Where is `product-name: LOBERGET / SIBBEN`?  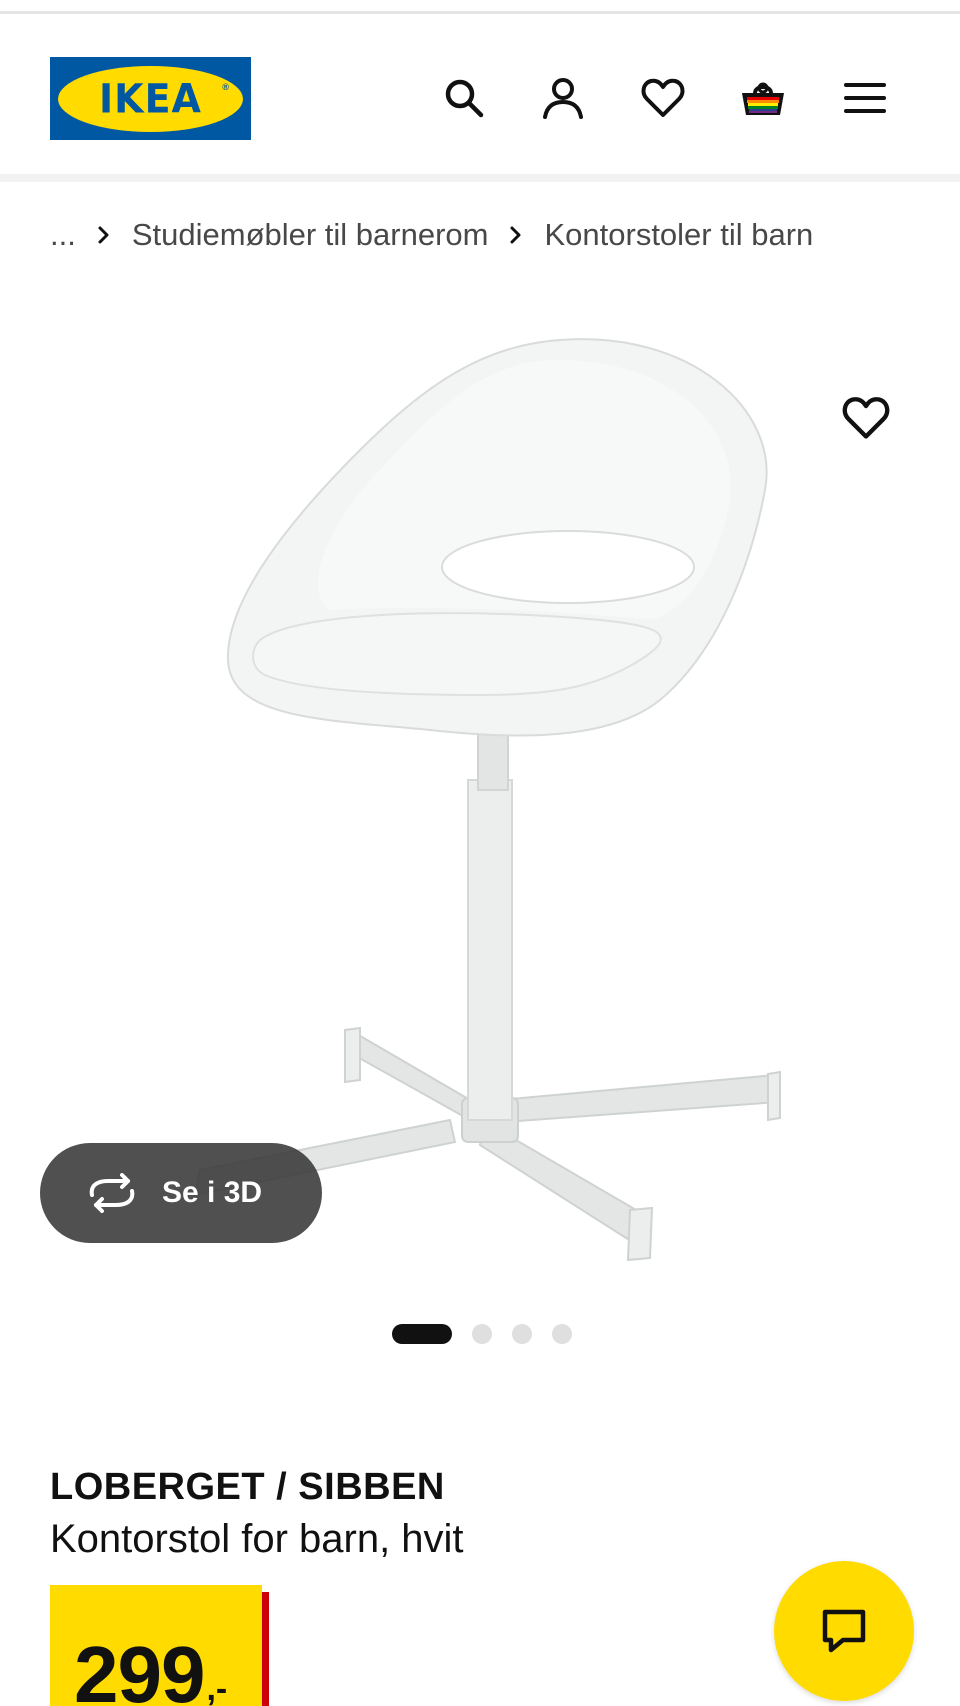 product-name: LOBERGET / SIBBEN is located at coordinates (247, 1487).